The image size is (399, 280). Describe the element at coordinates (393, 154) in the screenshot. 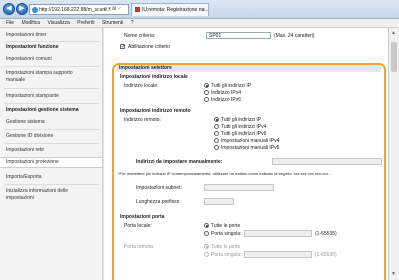

I see `vertical-scrollbar: ▲ ▼` at that location.